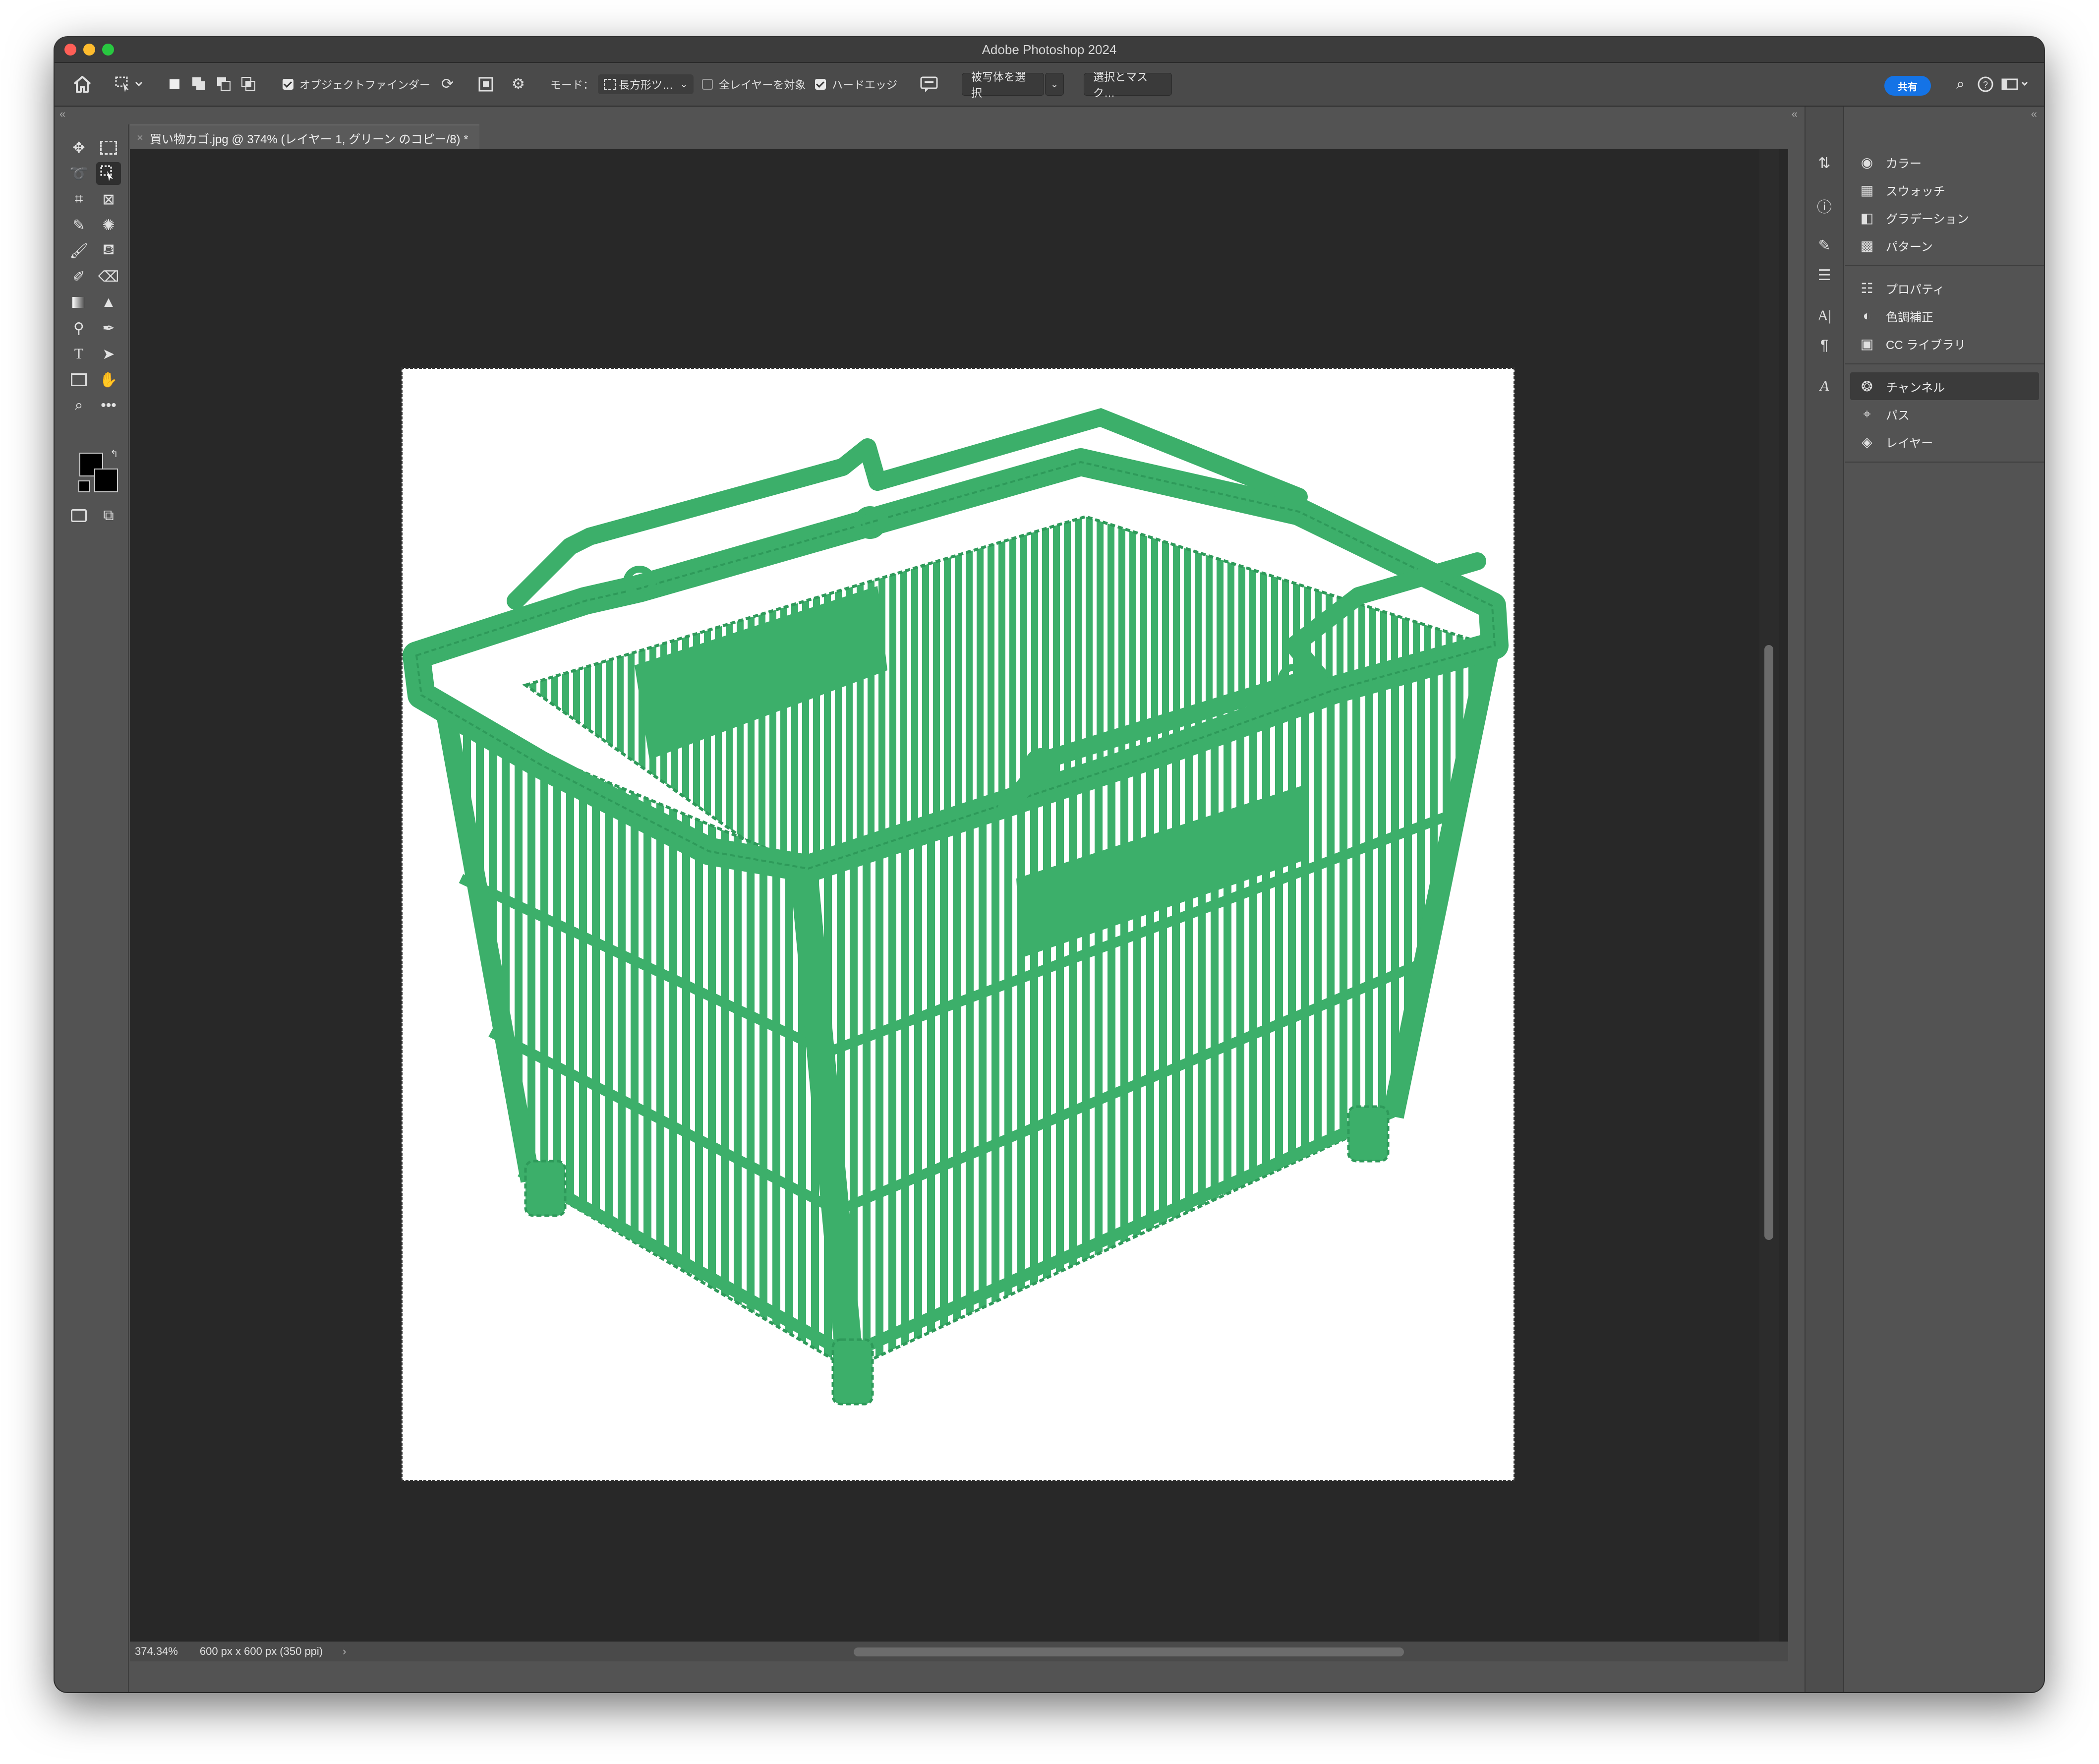 The width and height of the screenshot is (2099, 1764). Describe the element at coordinates (309, 139) in the screenshot. I see `document-tab-title: 買い物カゴ.jpg @ 374% (レイヤー 1, グリーン のコピー/8) *` at that location.